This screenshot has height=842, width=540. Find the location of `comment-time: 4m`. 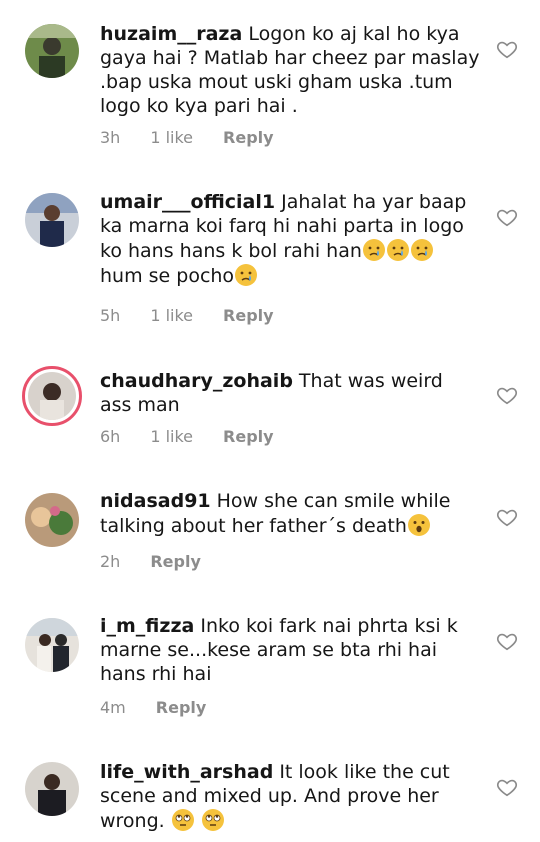

comment-time: 4m is located at coordinates (113, 707).